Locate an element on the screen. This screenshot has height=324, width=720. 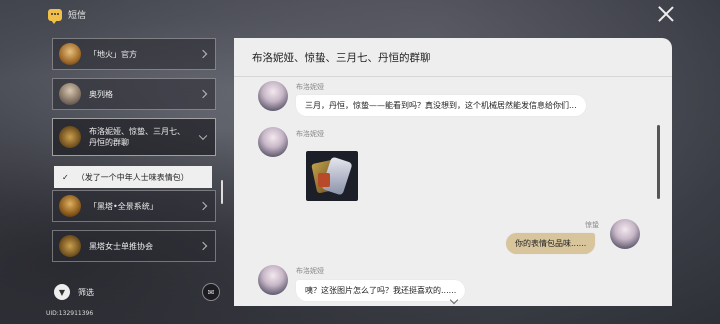
sticker-part is located at coordinates (324, 180).